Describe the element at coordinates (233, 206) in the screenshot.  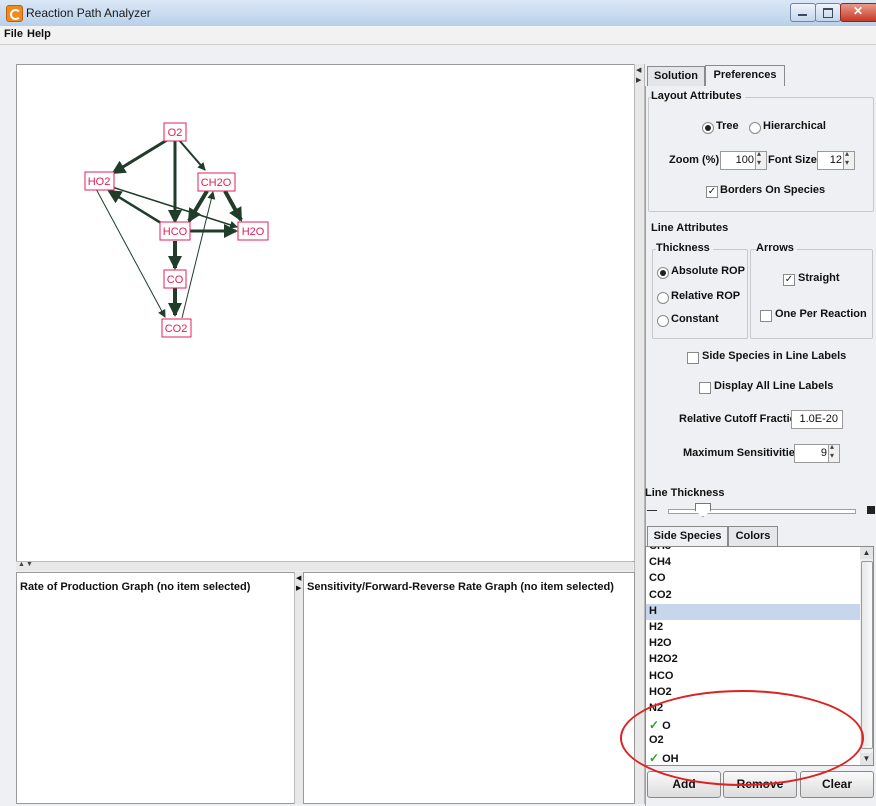
I see `edge-ch2o-h2o` at that location.